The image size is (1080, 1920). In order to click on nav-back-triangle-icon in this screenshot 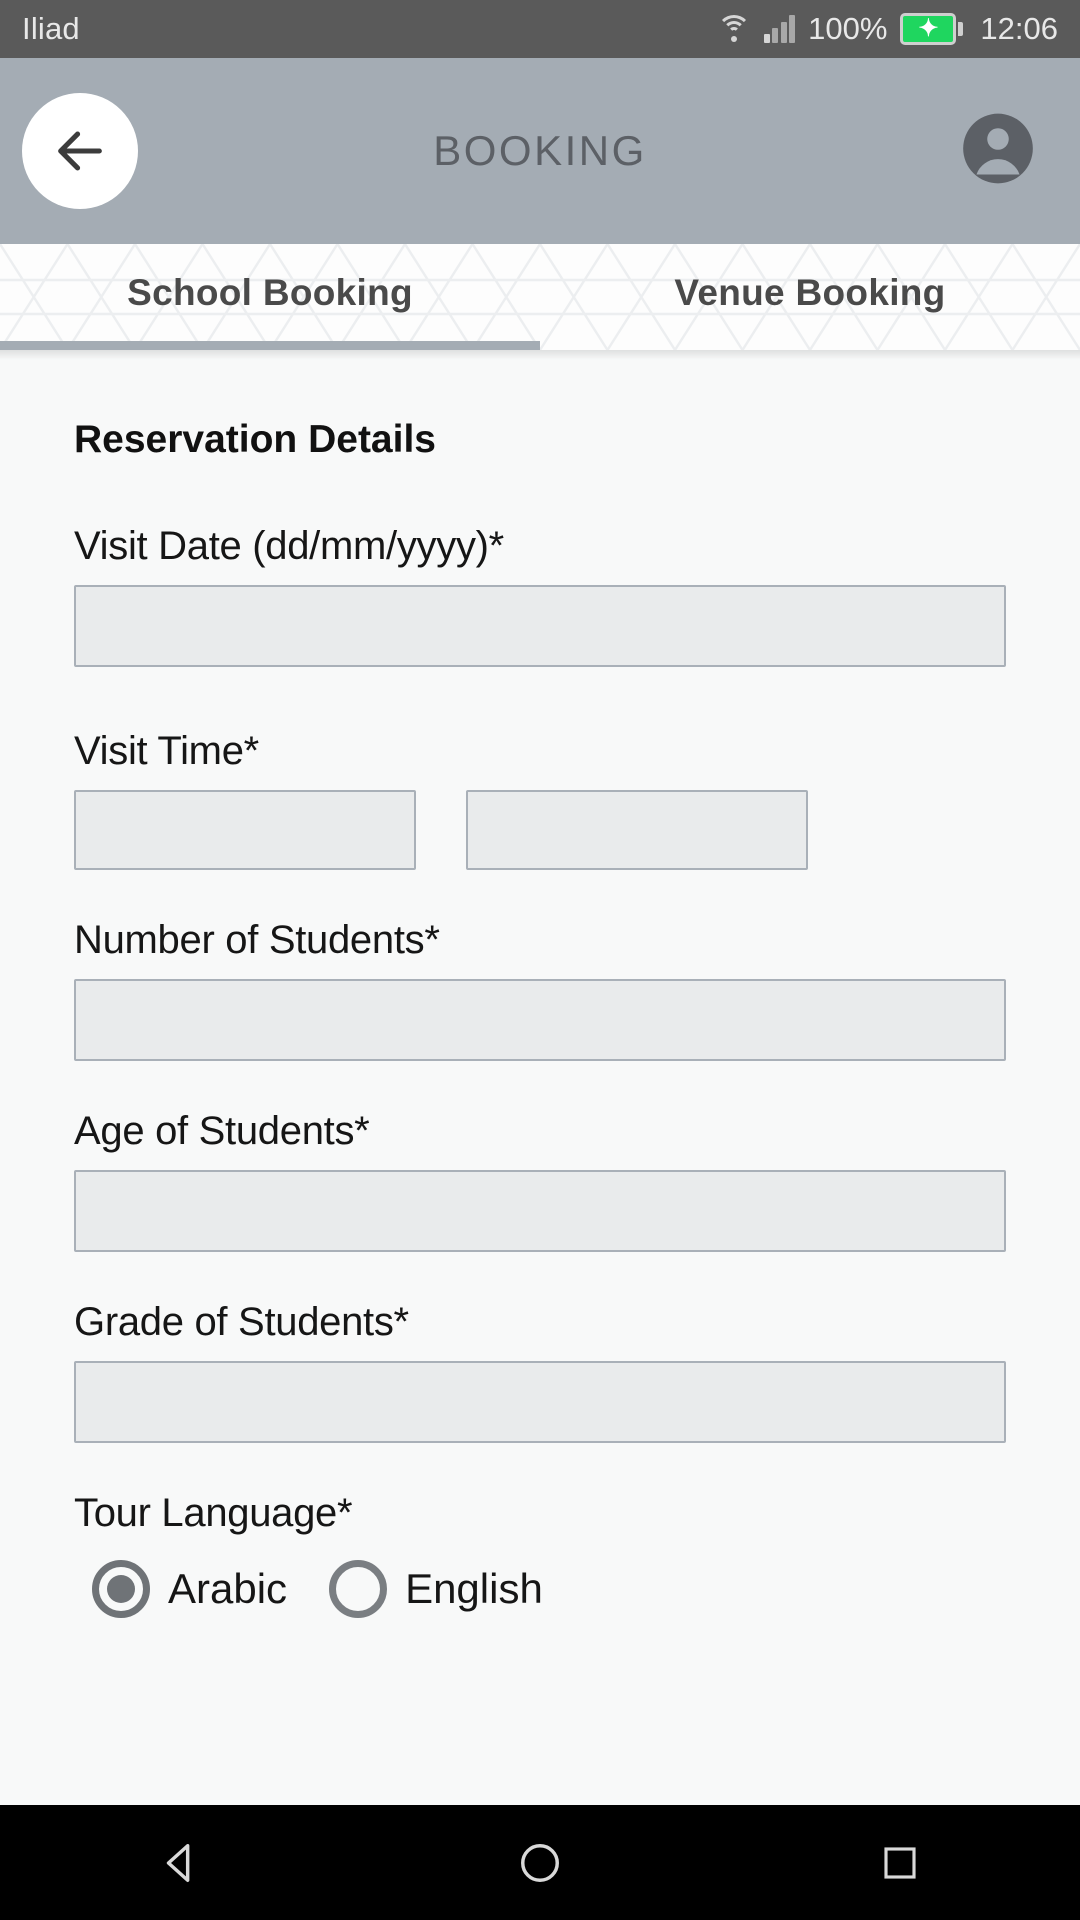, I will do `click(178, 1862)`.